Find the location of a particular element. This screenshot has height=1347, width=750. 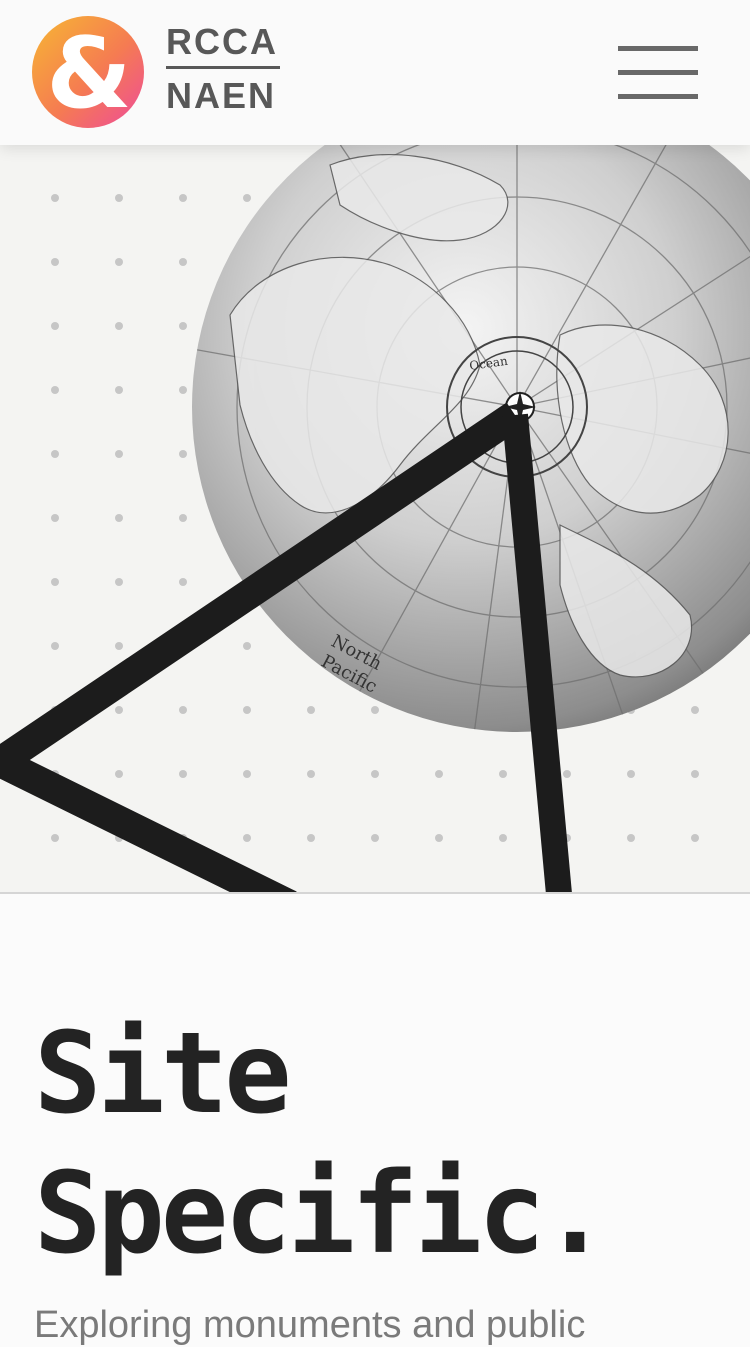

site-header: & RCCA NAEN is located at coordinates (375, 72).